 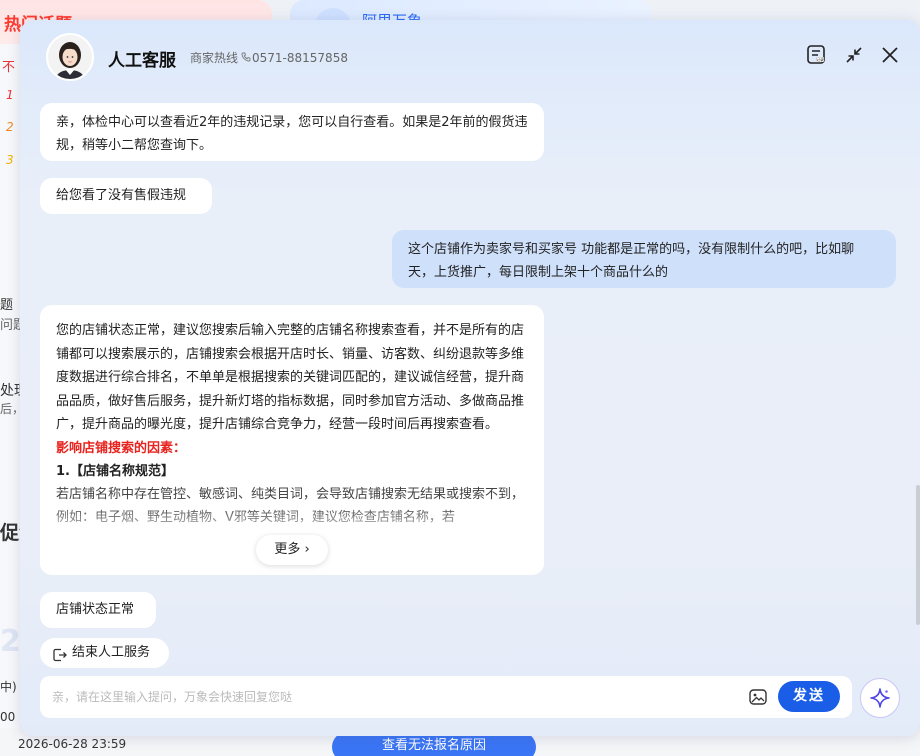 I want to click on message-input-box: 发送, so click(x=446, y=697).